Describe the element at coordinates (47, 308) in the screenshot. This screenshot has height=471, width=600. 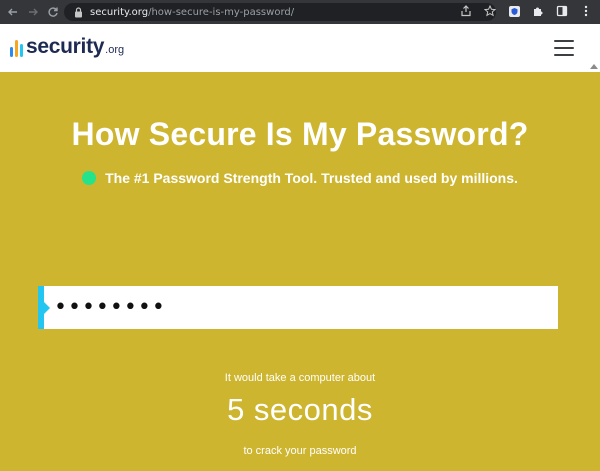
I see `caret-right-icon` at that location.